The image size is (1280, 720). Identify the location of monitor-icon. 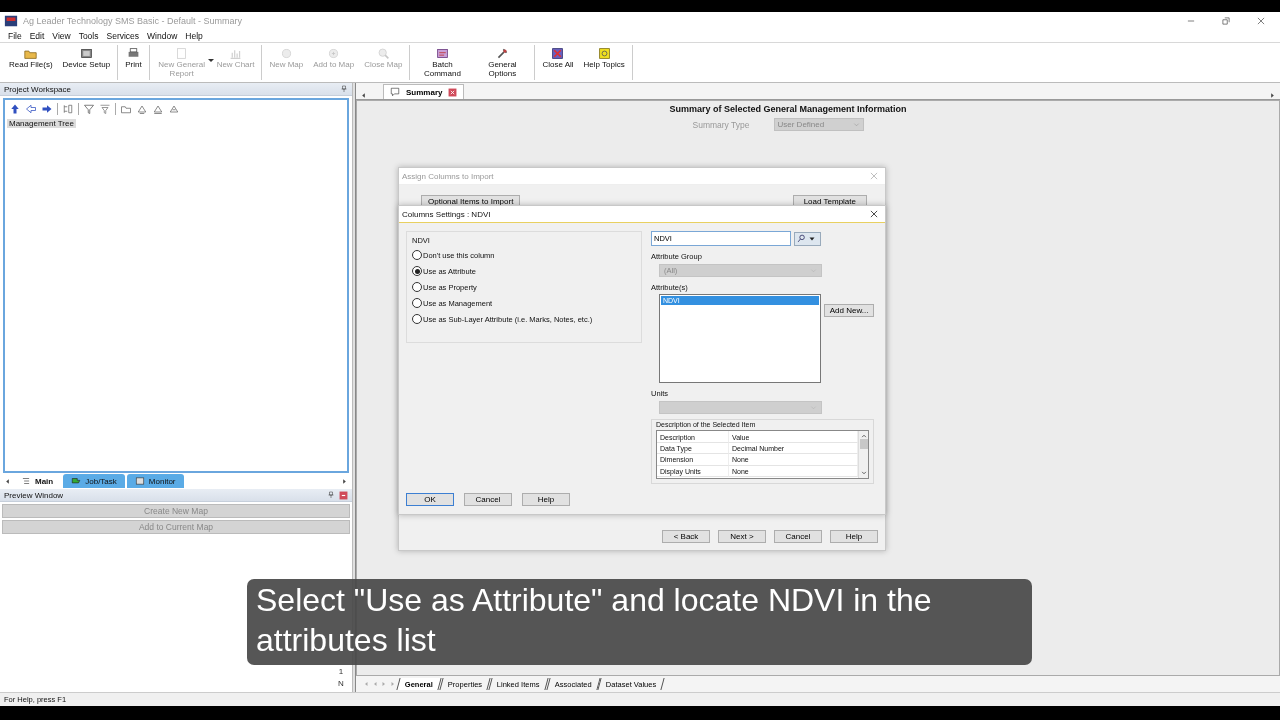
(139, 481).